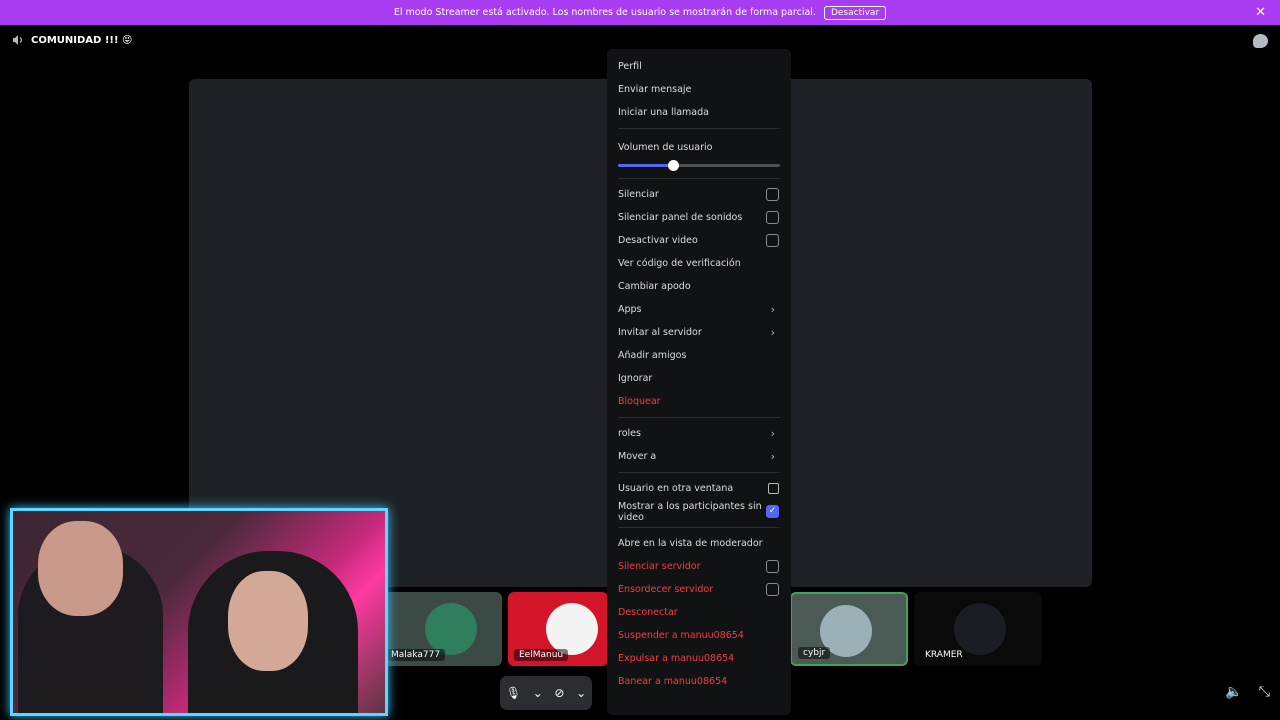 The width and height of the screenshot is (1280, 720). I want to click on participant-tile: cybjr, so click(849, 629).